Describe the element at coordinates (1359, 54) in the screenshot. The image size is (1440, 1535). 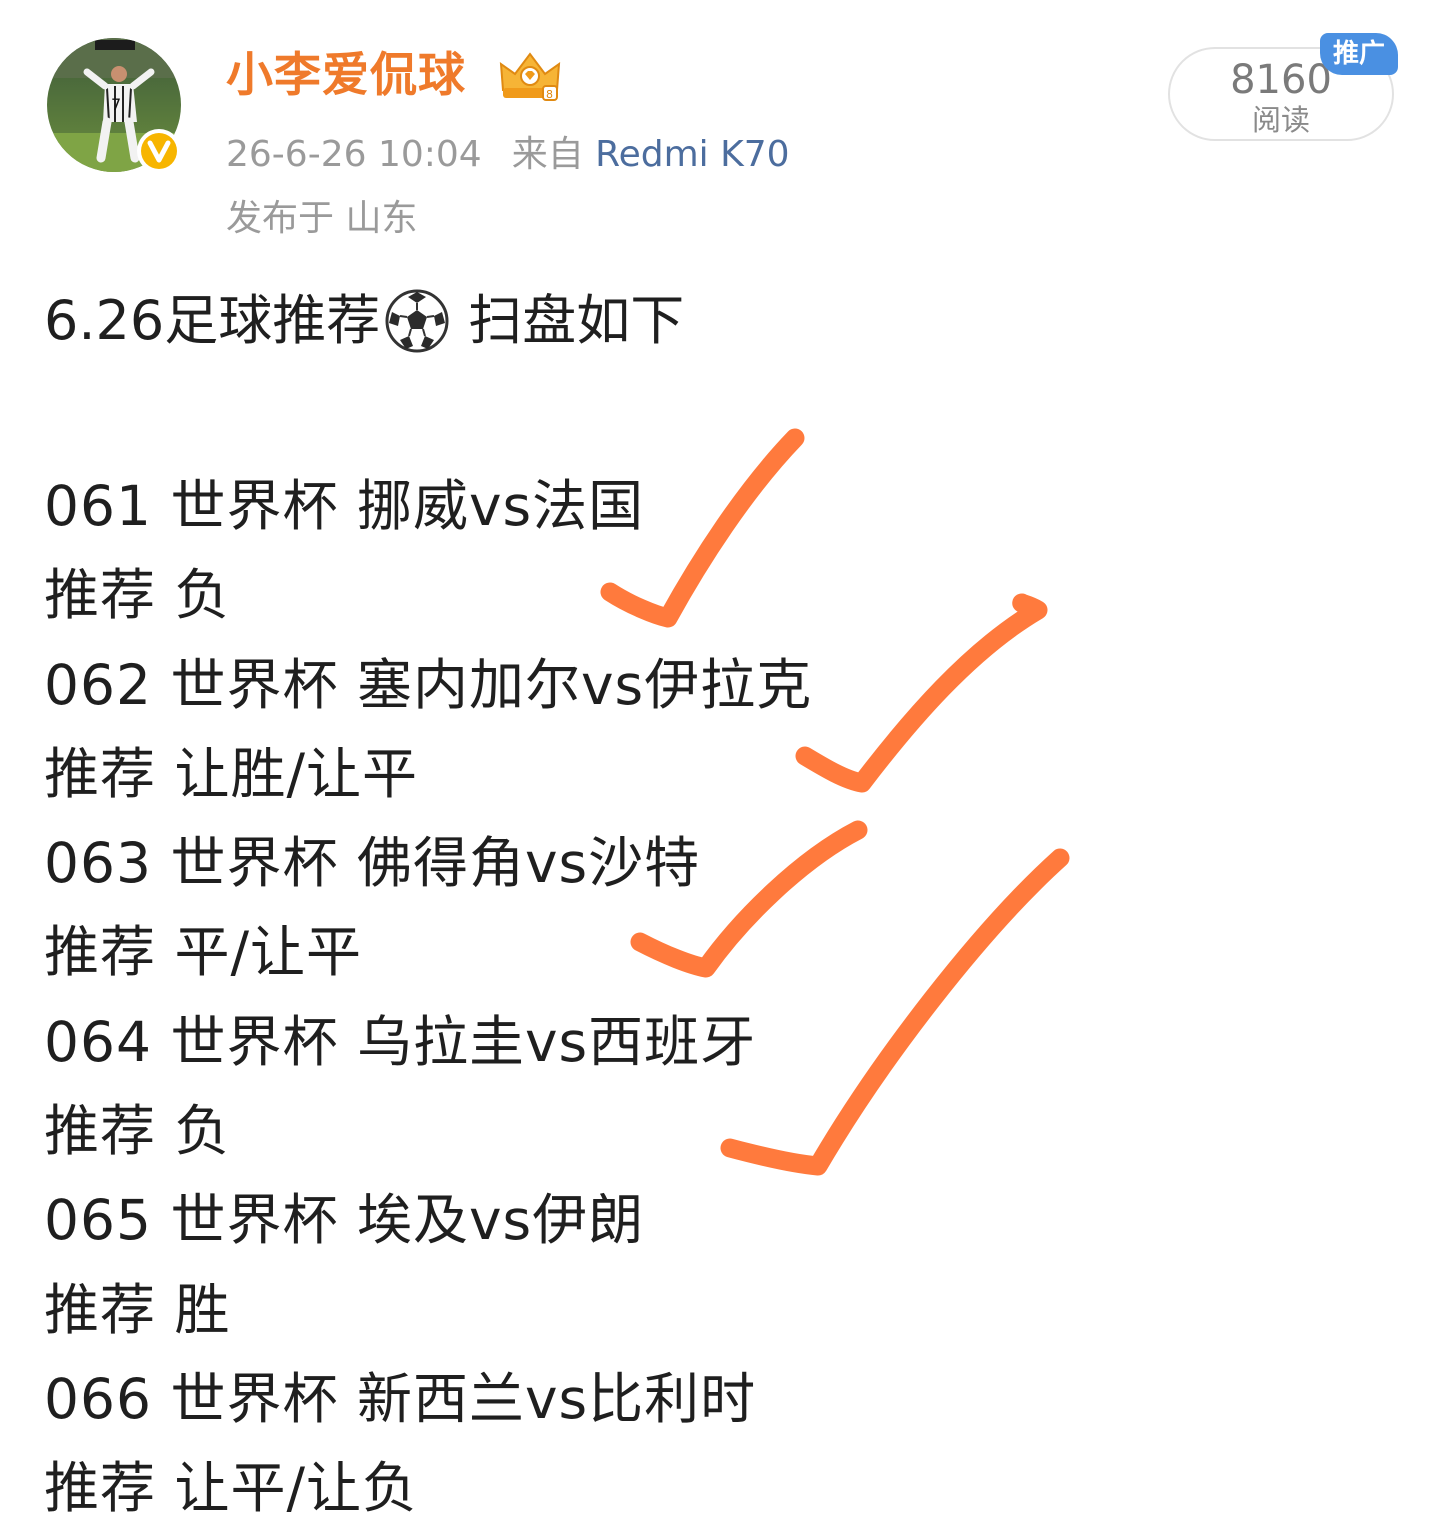
I see `promo-tag: 推广` at that location.